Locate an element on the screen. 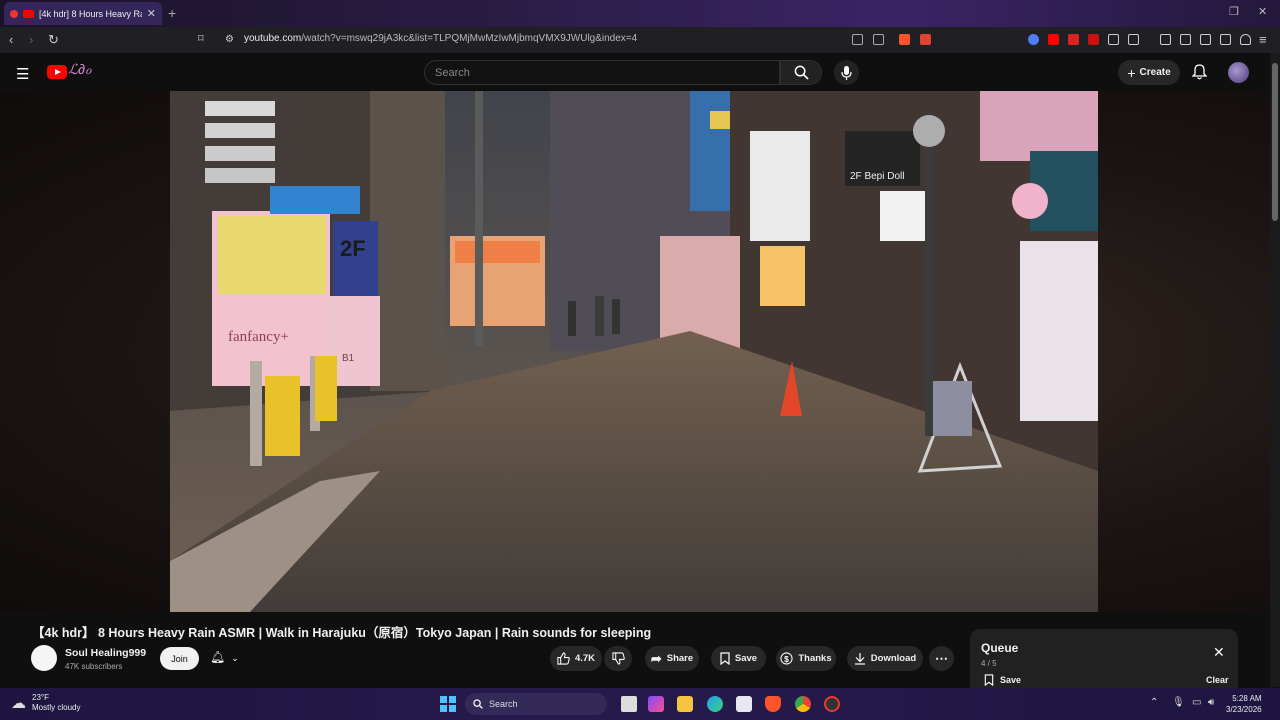  create-label: Create is located at coordinates (1155, 72).